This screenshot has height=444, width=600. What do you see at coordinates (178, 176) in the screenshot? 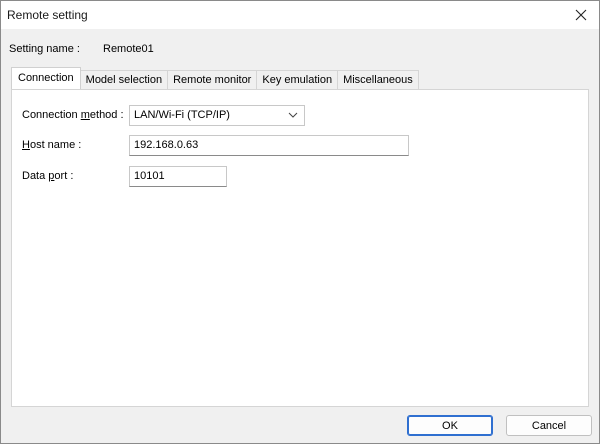
I see `data-port-input: 10101` at bounding box center [178, 176].